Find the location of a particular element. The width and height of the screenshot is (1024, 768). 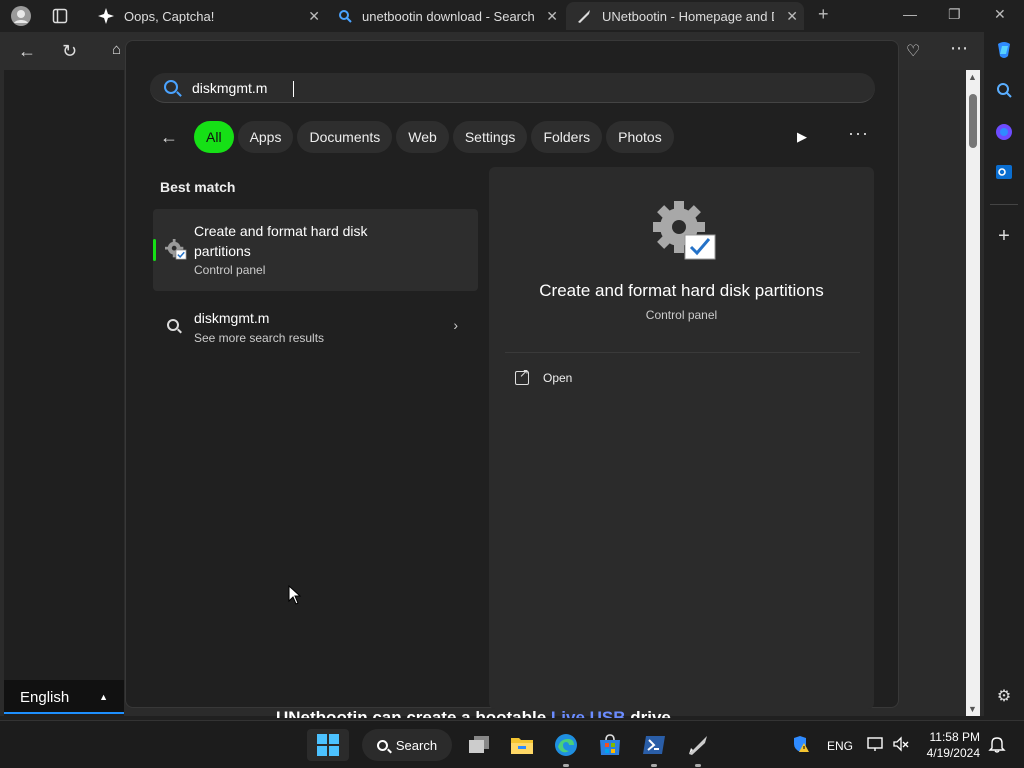

unetbootin-app-icon is located at coordinates (698, 748).